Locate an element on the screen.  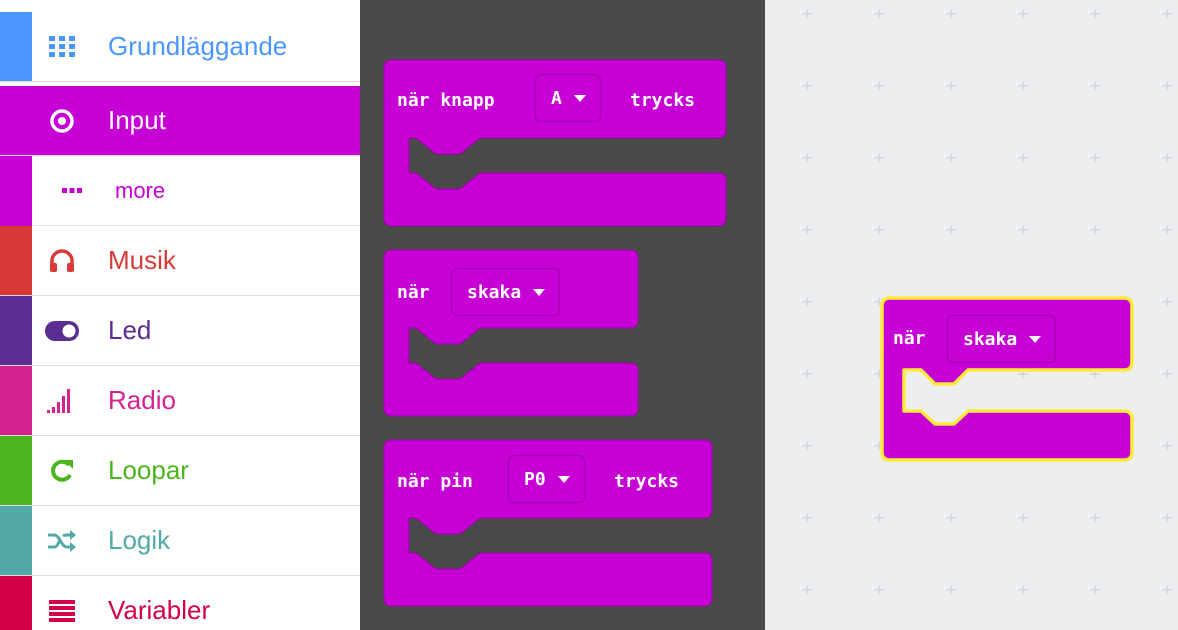
category-label: Logik is located at coordinates (139, 540).